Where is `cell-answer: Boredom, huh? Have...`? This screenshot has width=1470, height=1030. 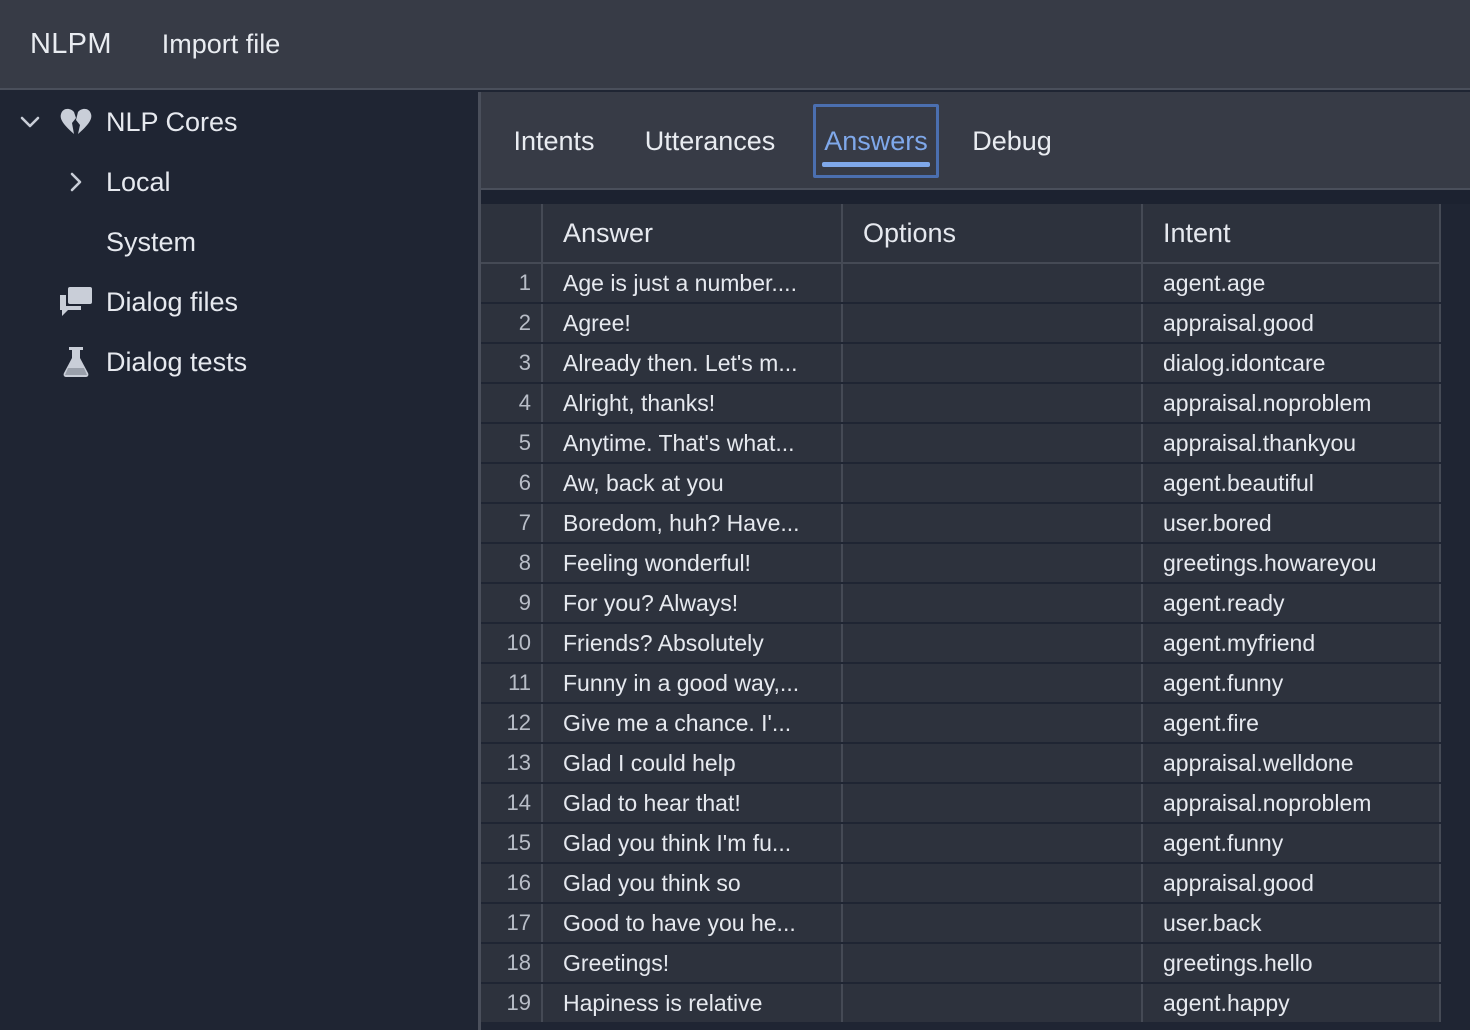
cell-answer: Boredom, huh? Have... is located at coordinates (693, 523).